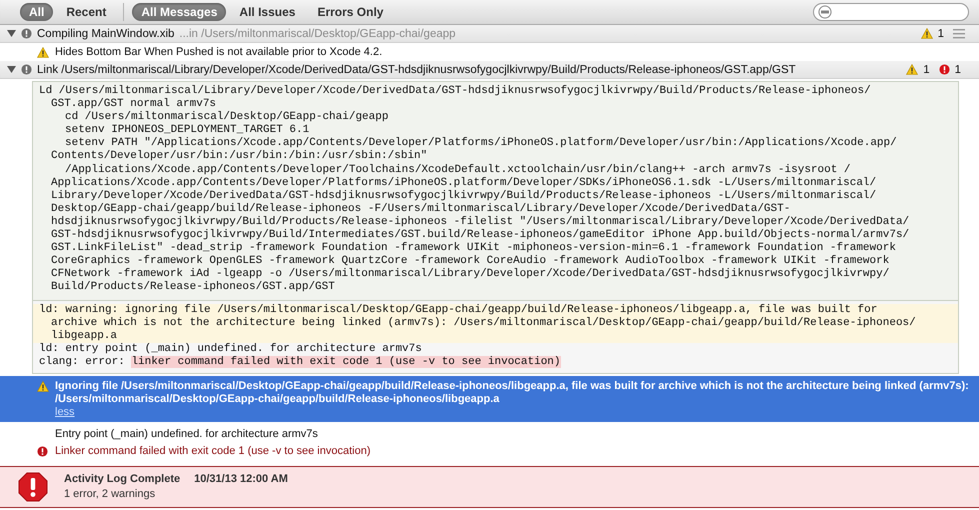 This screenshot has height=510, width=979. Describe the element at coordinates (84, 336) in the screenshot. I see `log-line: libgeapp.a` at that location.